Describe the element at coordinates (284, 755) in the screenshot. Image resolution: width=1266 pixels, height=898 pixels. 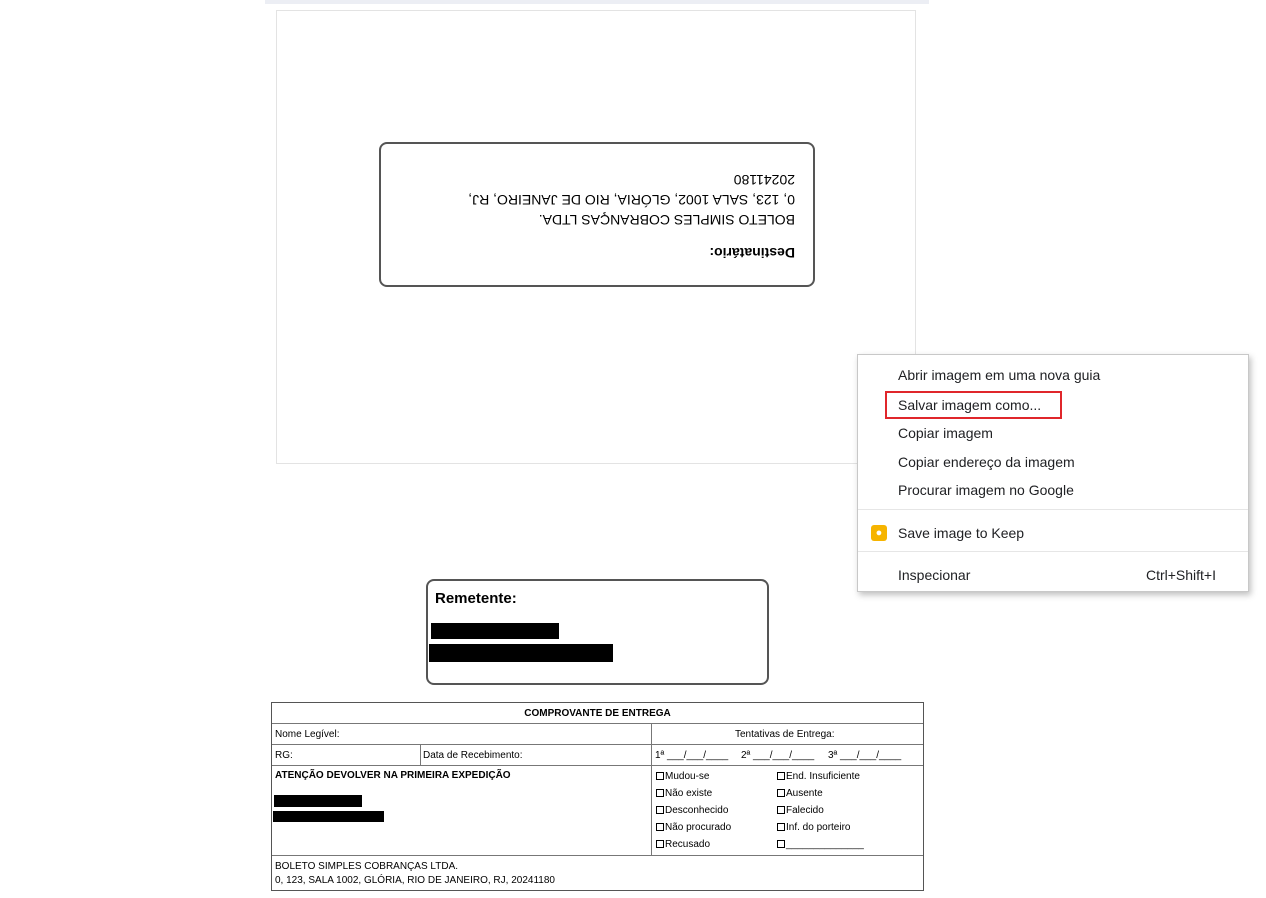
I see `rg-label: RG:` at that location.